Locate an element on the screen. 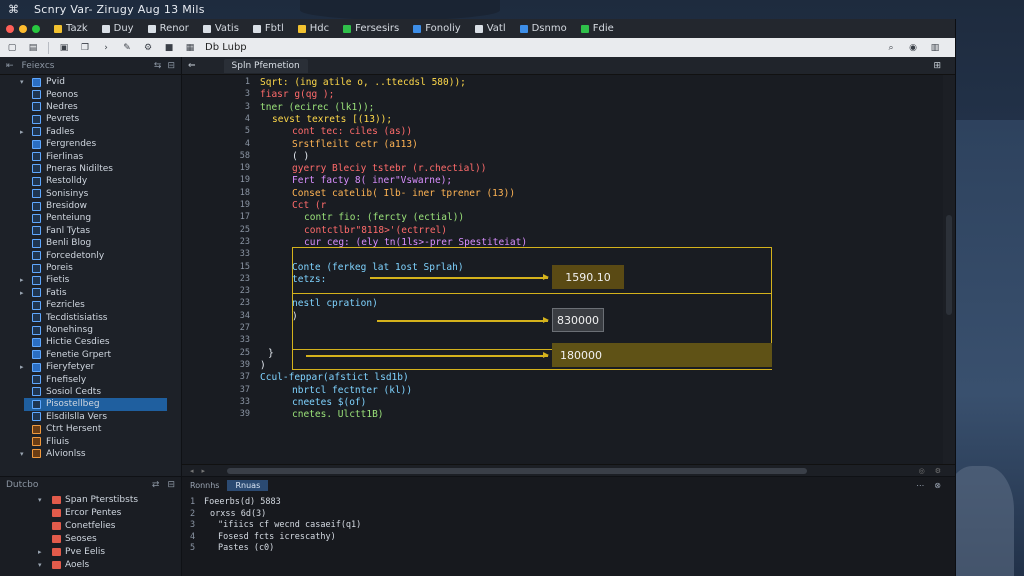  sidebar-item: Ctrt Hersent is located at coordinates (90, 429).